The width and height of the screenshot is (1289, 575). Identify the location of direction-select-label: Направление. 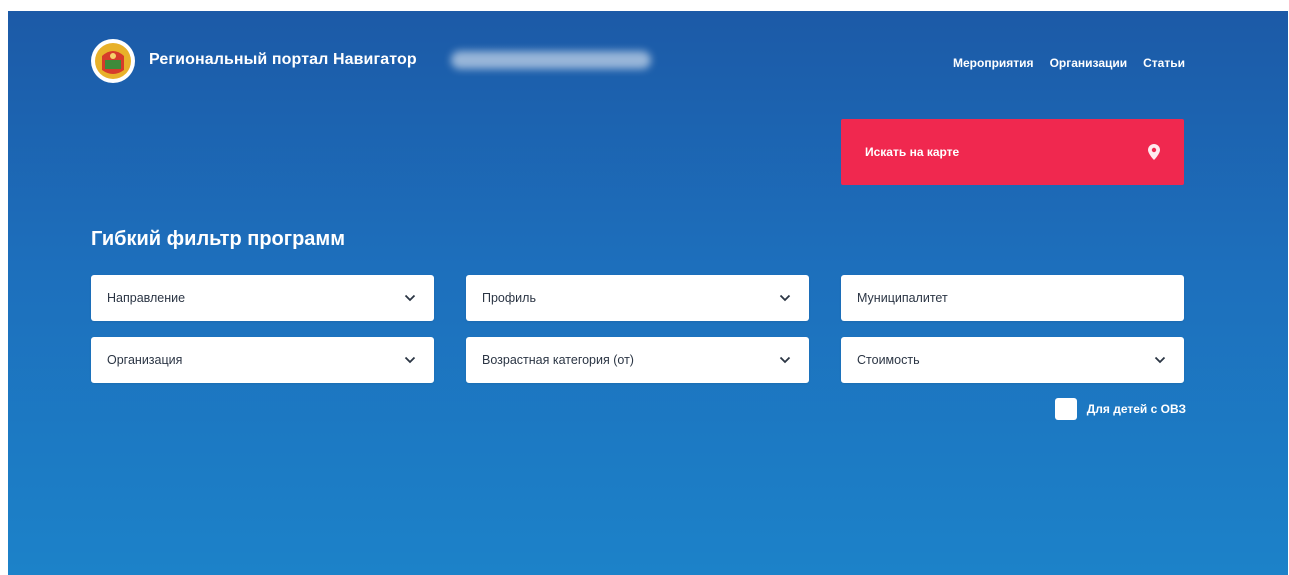
(146, 298).